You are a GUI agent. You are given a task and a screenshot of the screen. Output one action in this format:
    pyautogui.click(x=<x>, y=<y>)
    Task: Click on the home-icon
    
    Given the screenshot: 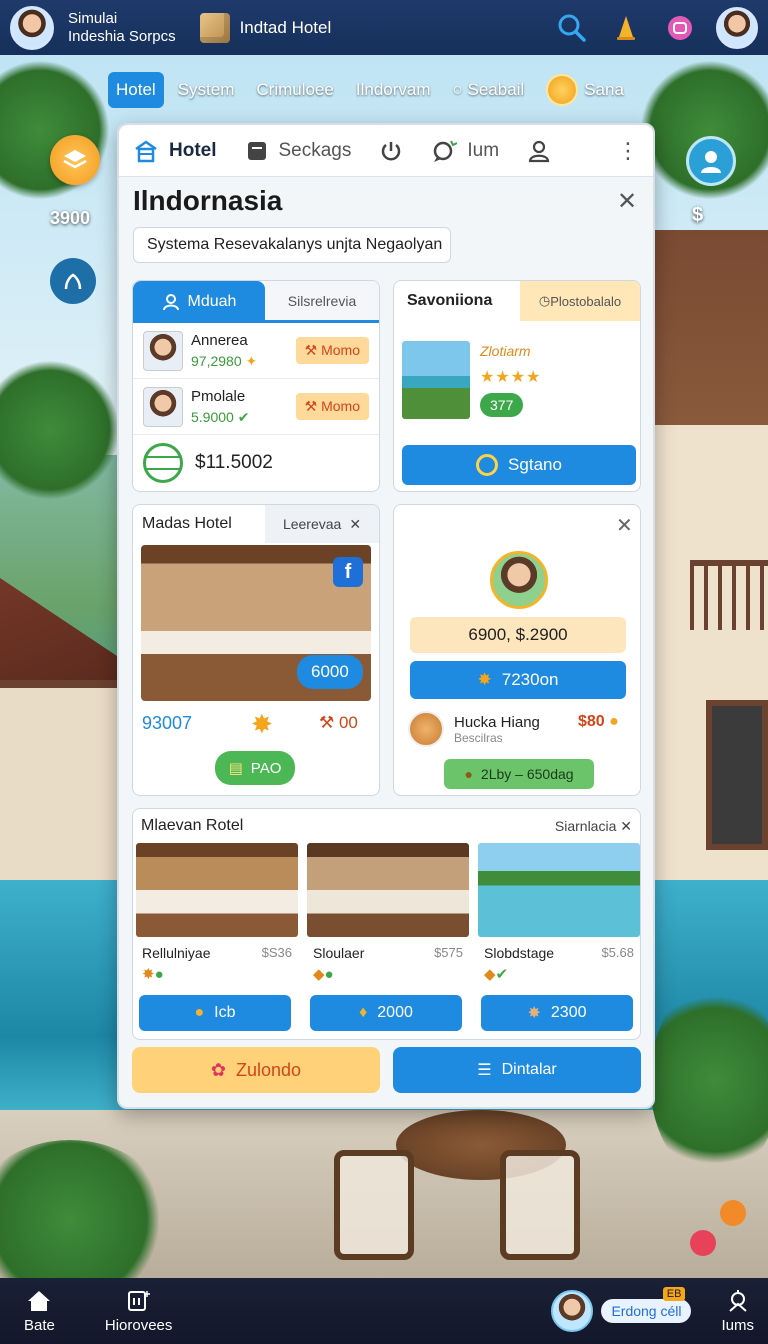 What is the action you would take?
    pyautogui.click(x=39, y=1300)
    